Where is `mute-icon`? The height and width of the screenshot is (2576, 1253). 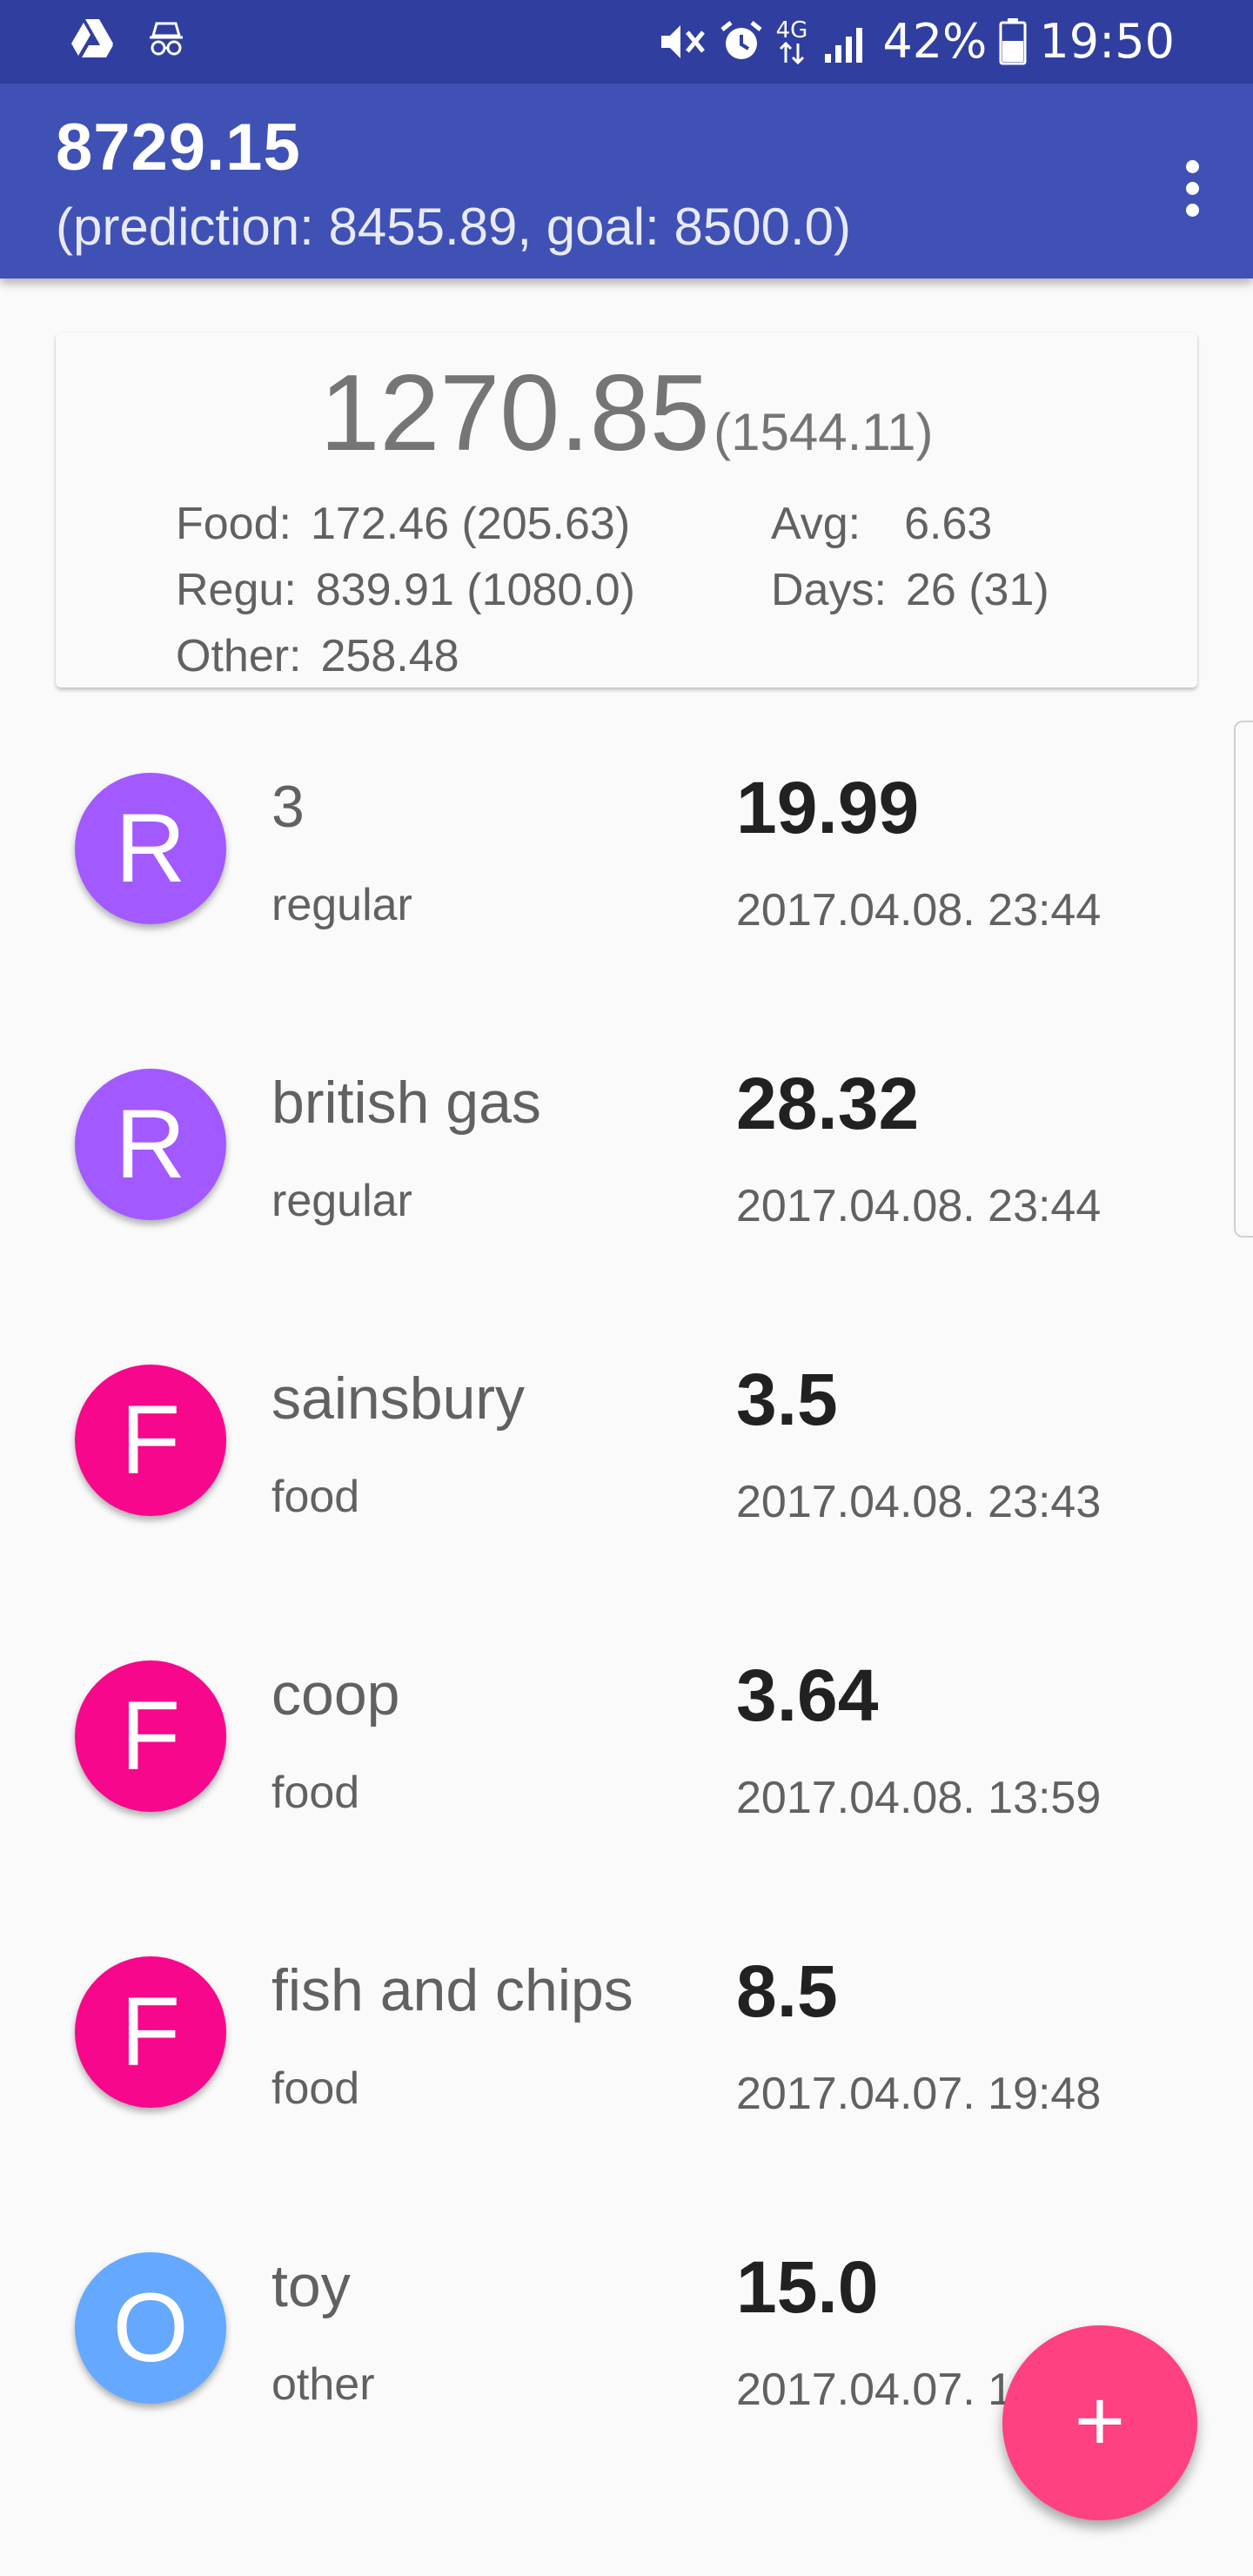 mute-icon is located at coordinates (682, 41).